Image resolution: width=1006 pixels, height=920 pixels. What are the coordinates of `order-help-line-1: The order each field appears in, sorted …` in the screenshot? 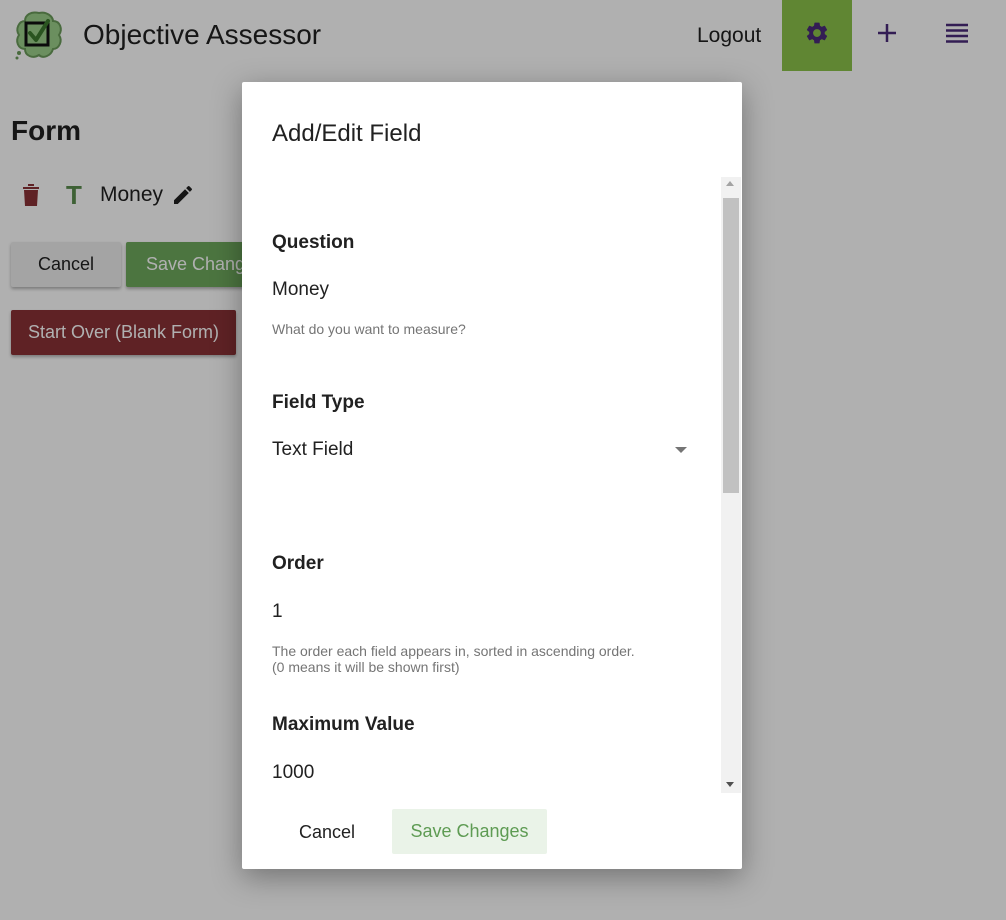 It's located at (453, 651).